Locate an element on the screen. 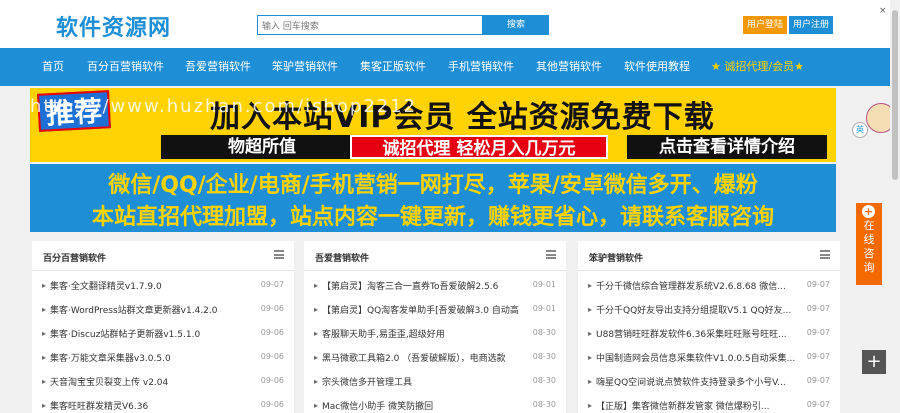 The width and height of the screenshot is (900, 413). list-item: ▸ 集客·Discuz站群帖子更新器v1.5.1.0 09-06 is located at coordinates (163, 333).